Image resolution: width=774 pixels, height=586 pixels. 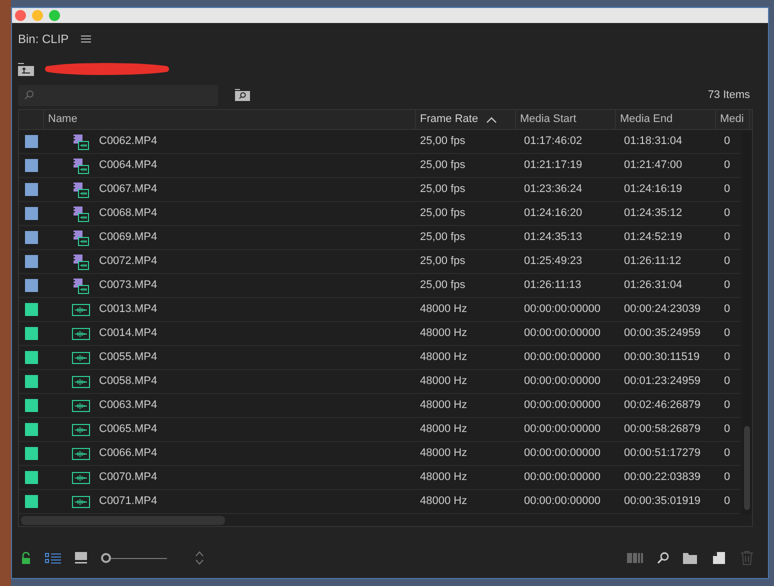 I want to click on menu-icon, so click(x=85, y=39).